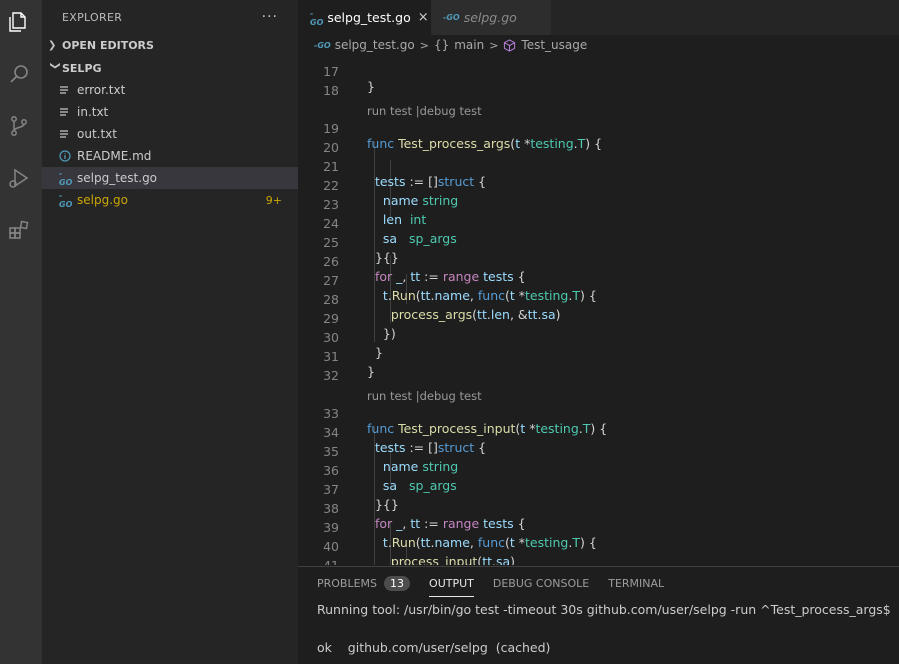 This screenshot has width=899, height=664. I want to click on tab-problems: PROBLEMS 13, so click(364, 583).